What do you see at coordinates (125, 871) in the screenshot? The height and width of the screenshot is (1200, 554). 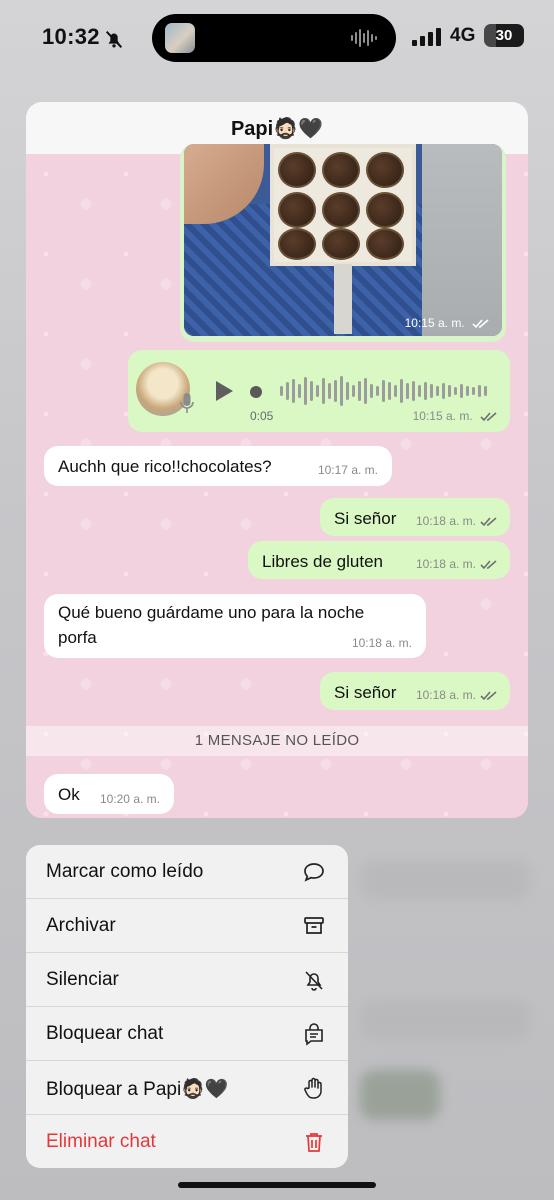 I see `menu-item-label: Marcar como leído` at bounding box center [125, 871].